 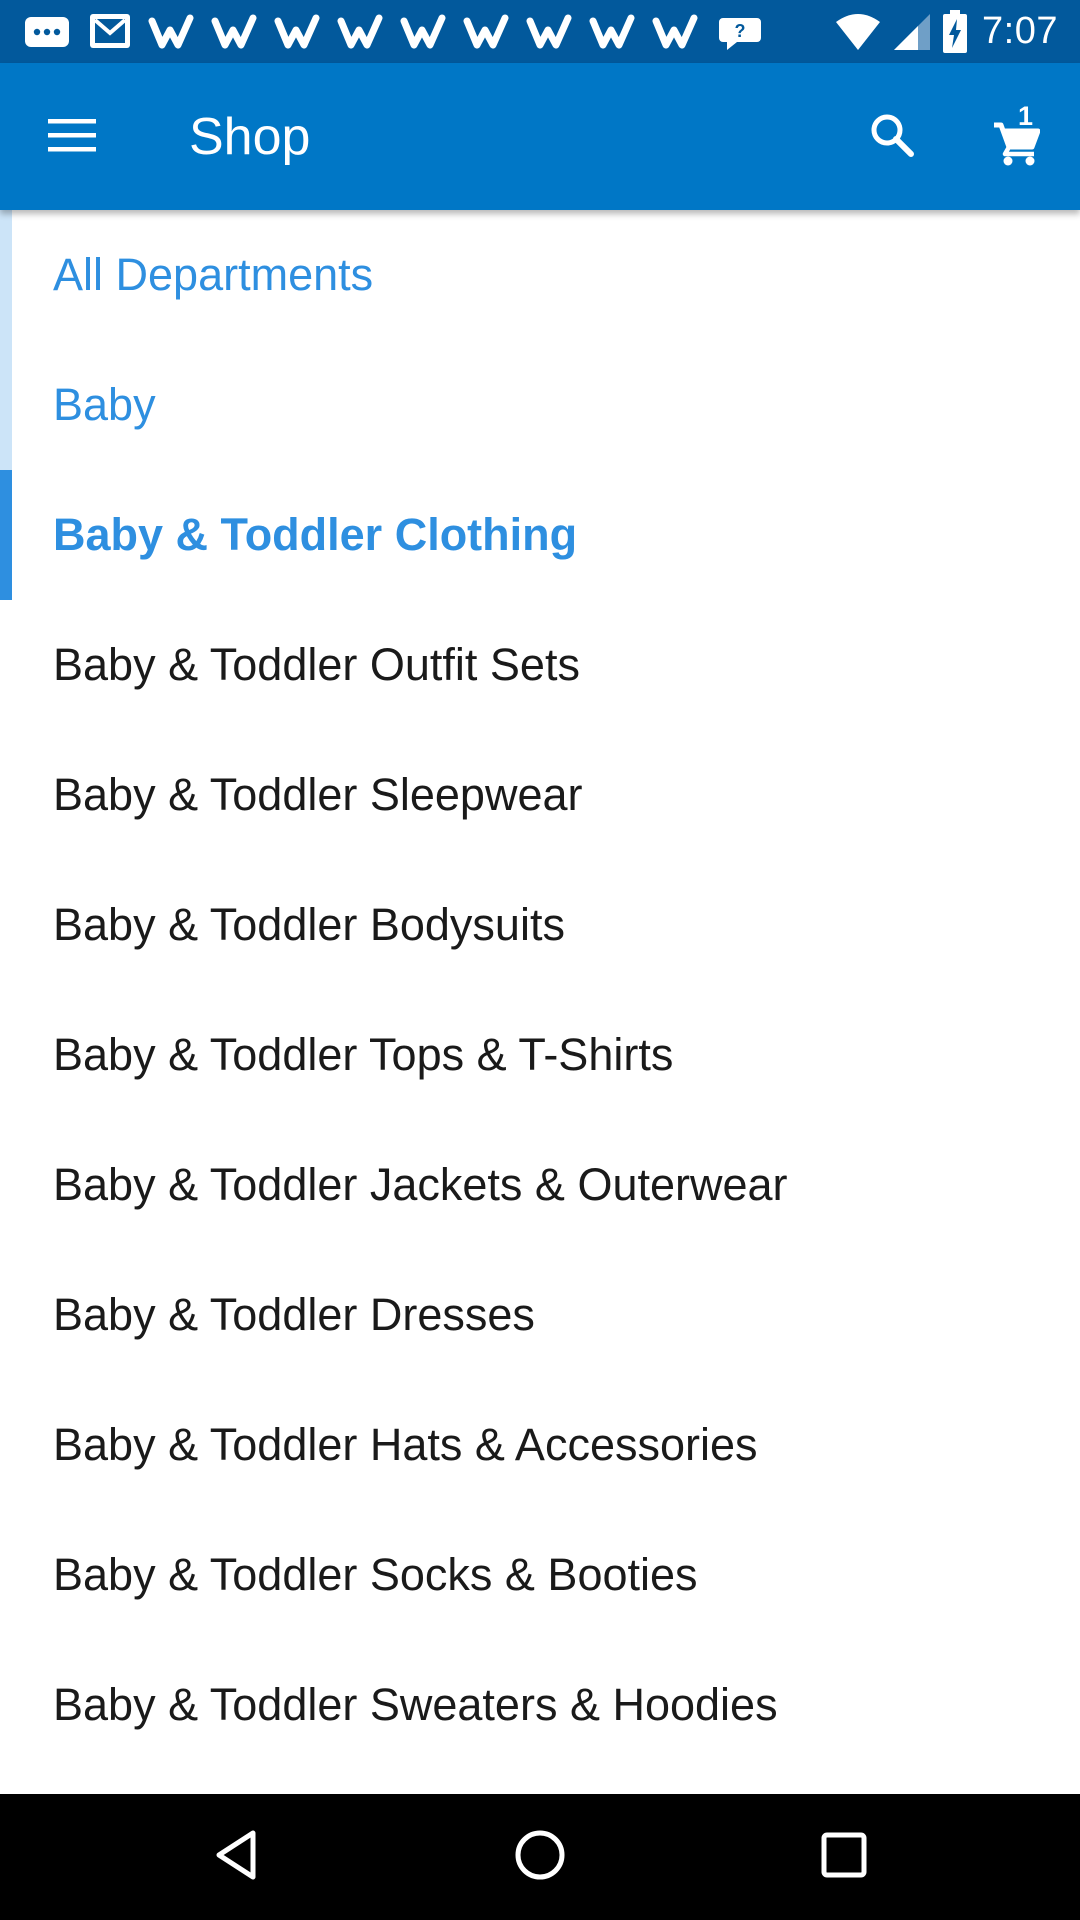 I want to click on recents-button, so click(x=844, y=1857).